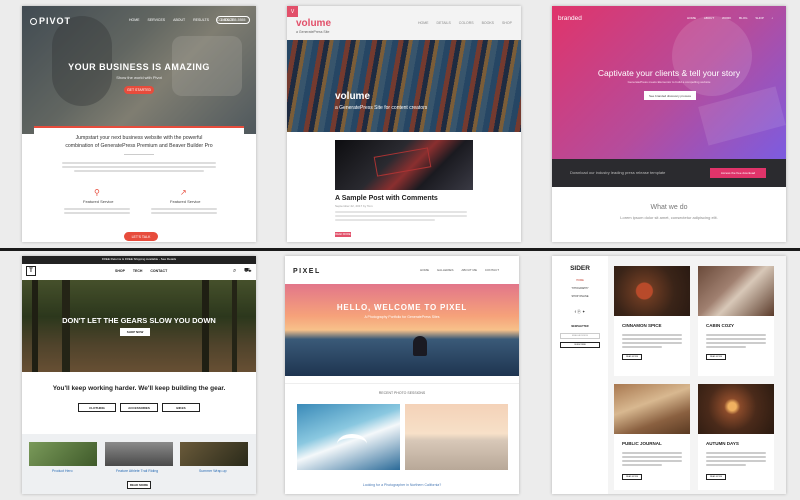 This screenshot has width=800, height=500. What do you see at coordinates (488, 23) in the screenshot?
I see `volume-nav-books: BOOKS` at bounding box center [488, 23].